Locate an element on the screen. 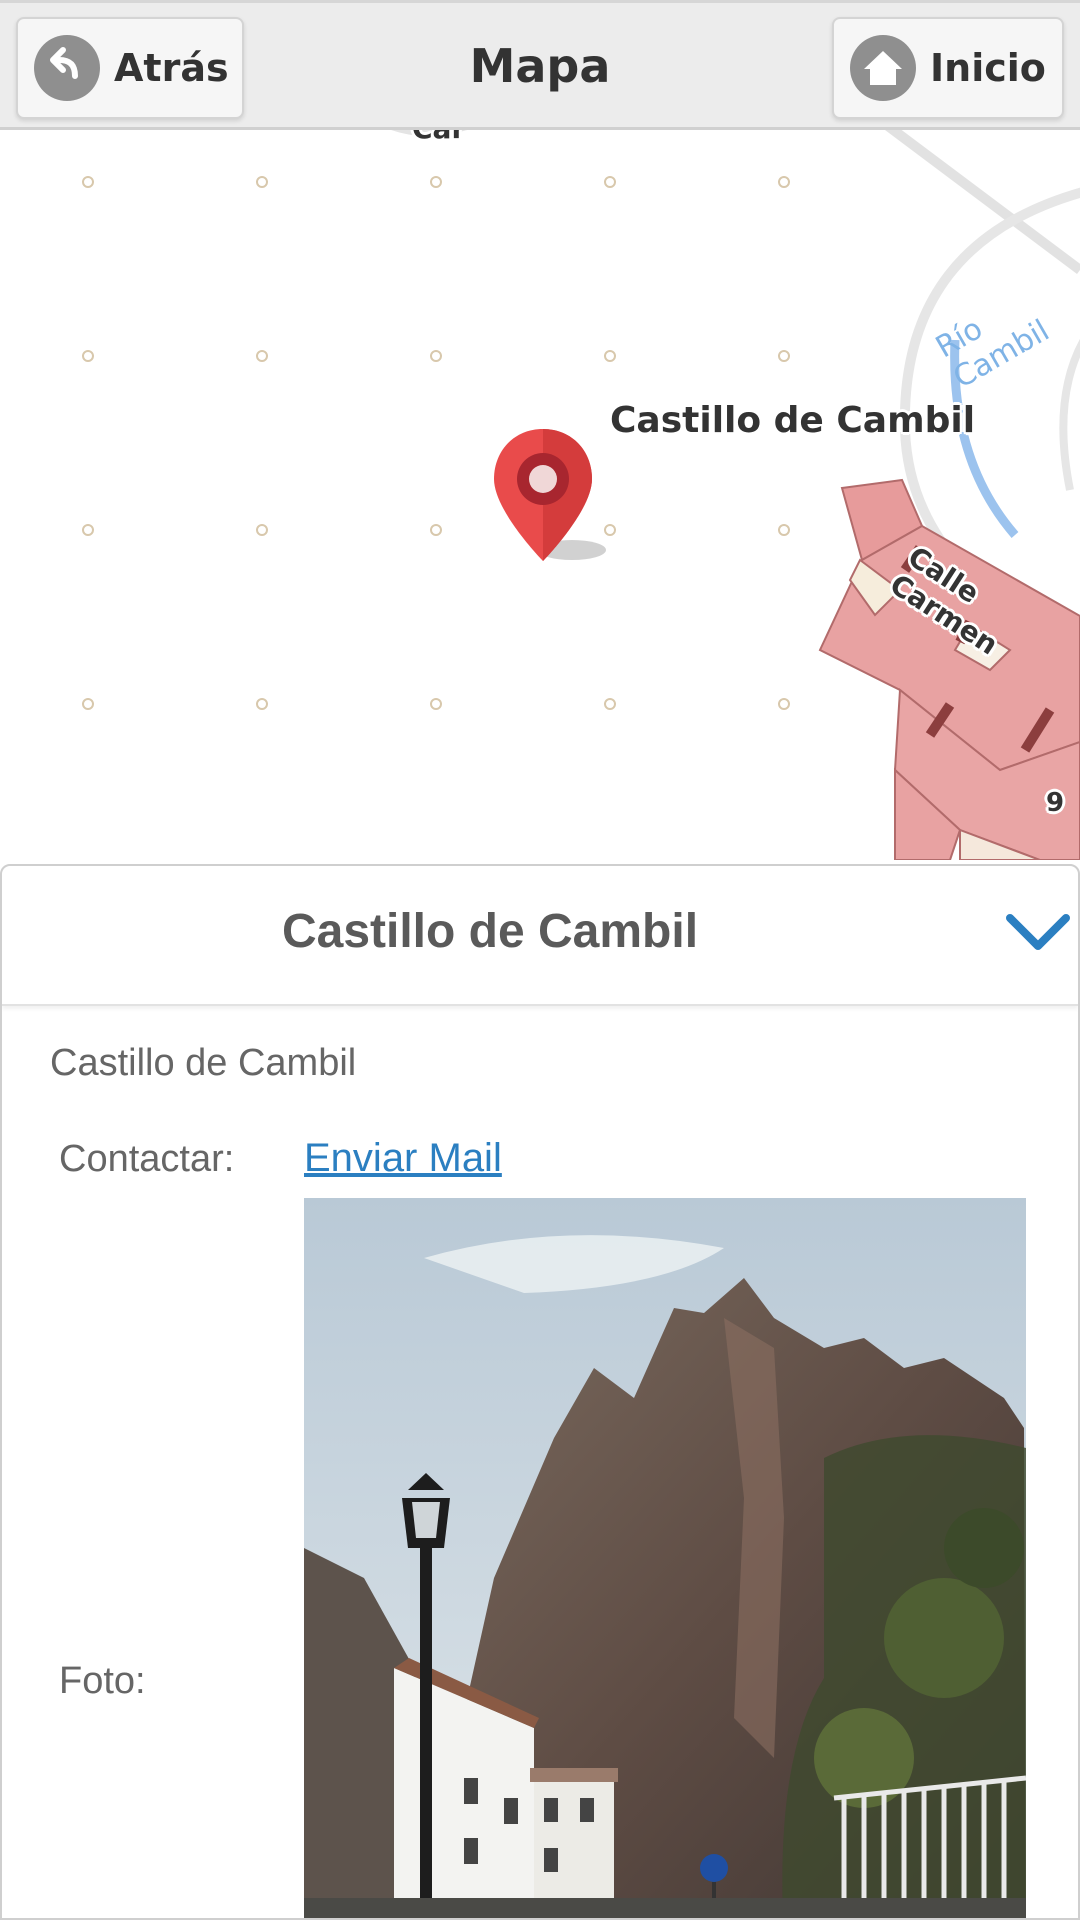 The height and width of the screenshot is (1920, 1080). home-button-label: Inicio is located at coordinates (988, 68).